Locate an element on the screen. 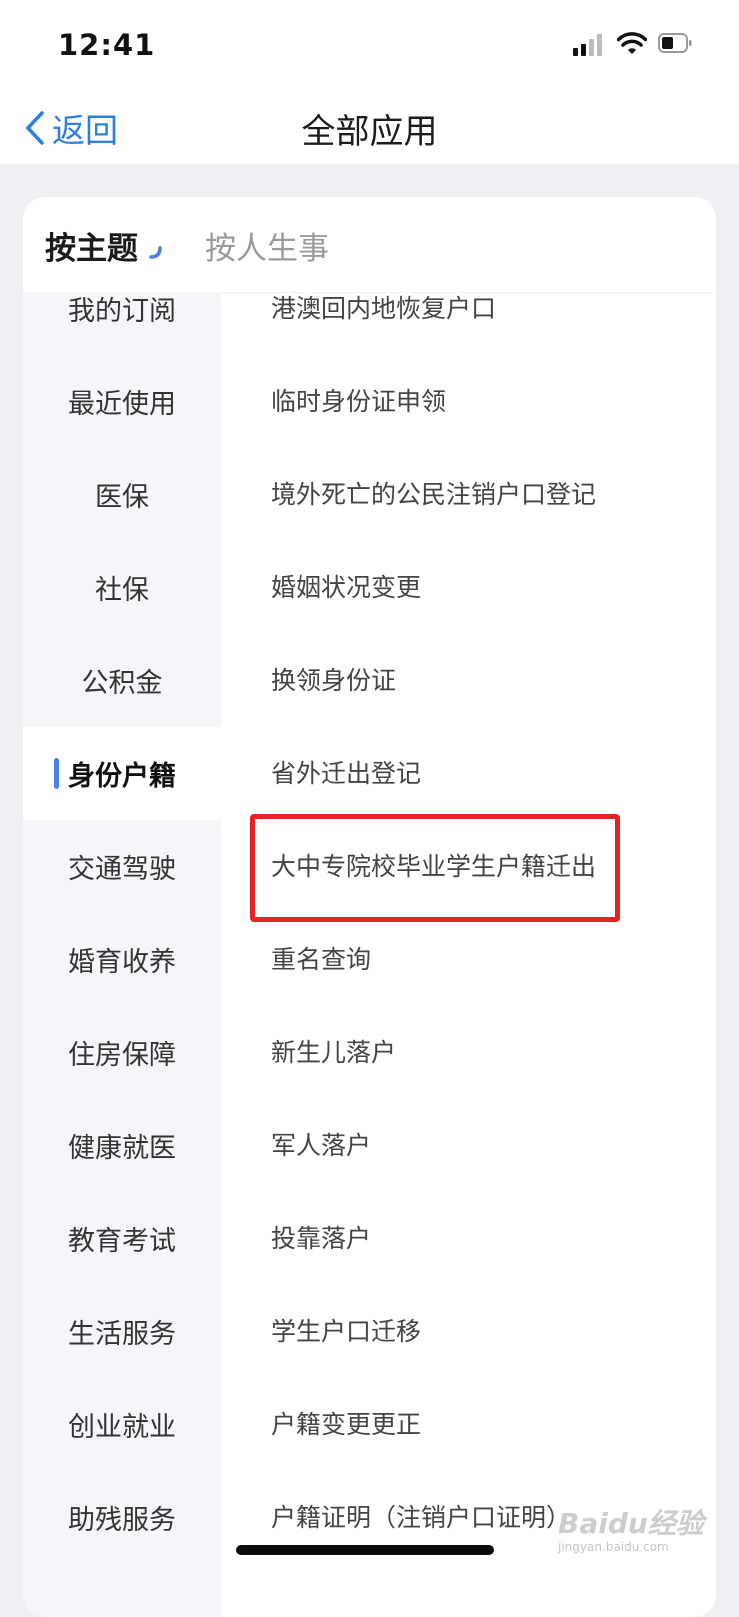 This screenshot has width=739, height=1617. tab-active-indicator is located at coordinates (155, 252).